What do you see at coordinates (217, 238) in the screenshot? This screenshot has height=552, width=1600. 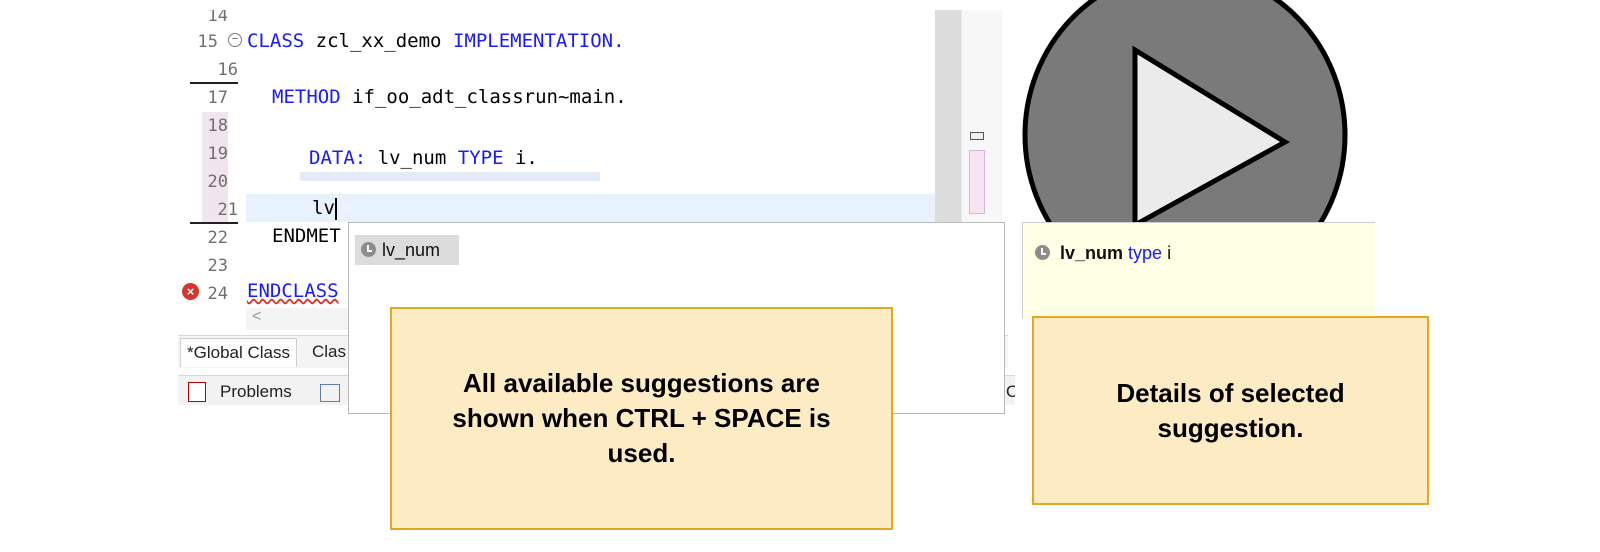 I see `line-number: 22` at bounding box center [217, 238].